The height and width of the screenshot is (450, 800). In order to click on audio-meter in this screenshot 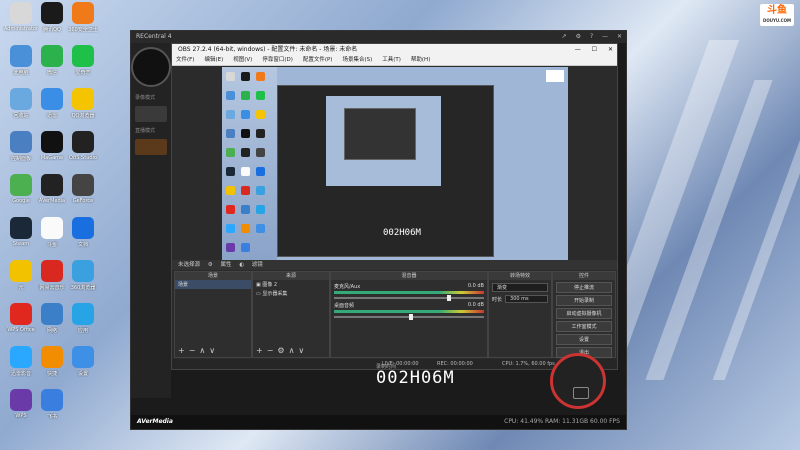, I will do `click(409, 292)`.